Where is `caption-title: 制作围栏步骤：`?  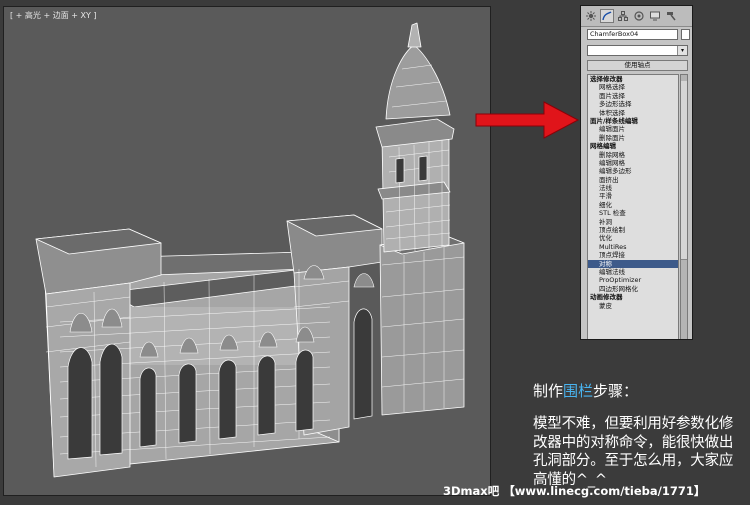
caption-title: 制作围栏步骤： is located at coordinates (586, 391).